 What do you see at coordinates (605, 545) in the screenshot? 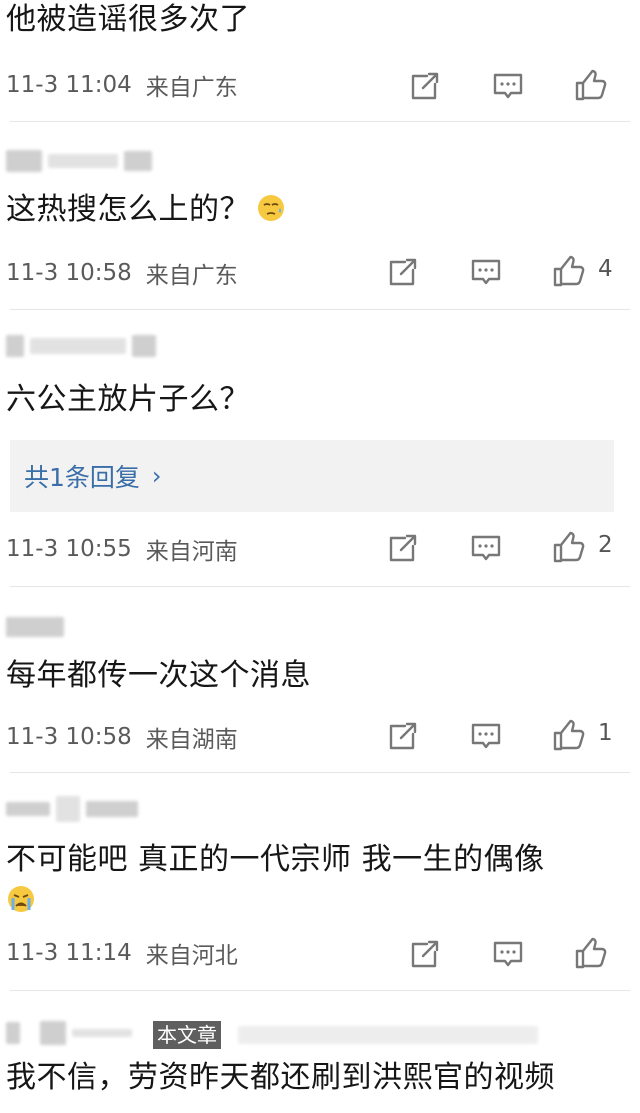
I see `like-count: 2` at bounding box center [605, 545].